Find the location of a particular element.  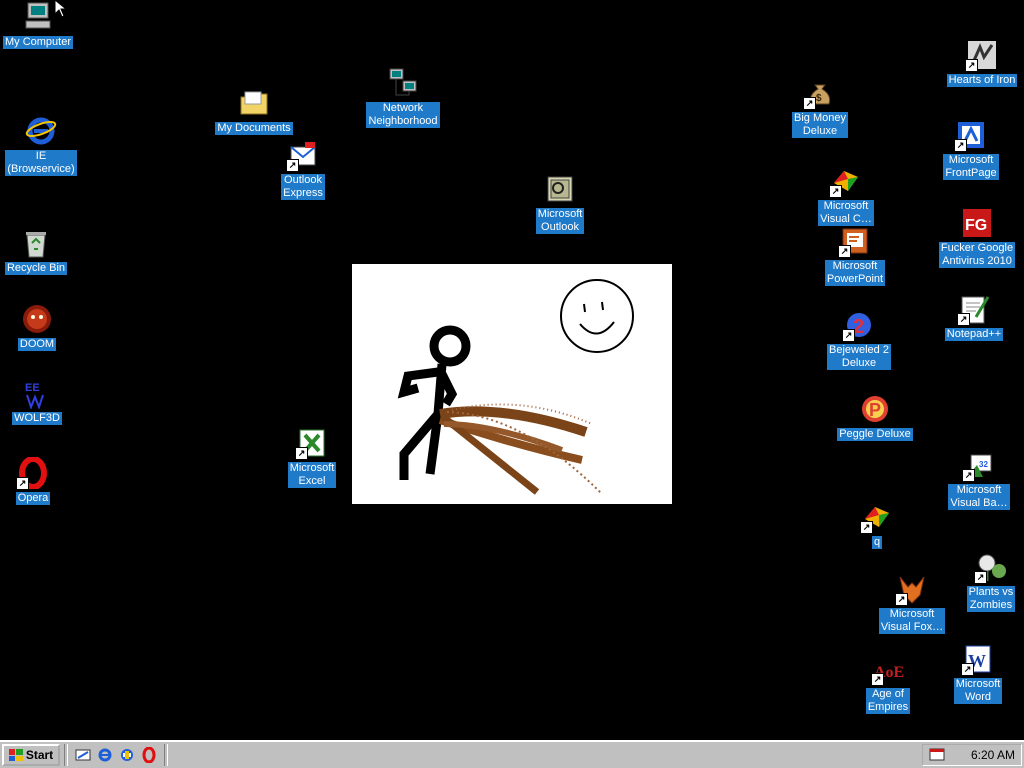

desktop-icon-bejeweled: 2 ↗ Bejeweled 2 Deluxe is located at coordinates (859, 339).